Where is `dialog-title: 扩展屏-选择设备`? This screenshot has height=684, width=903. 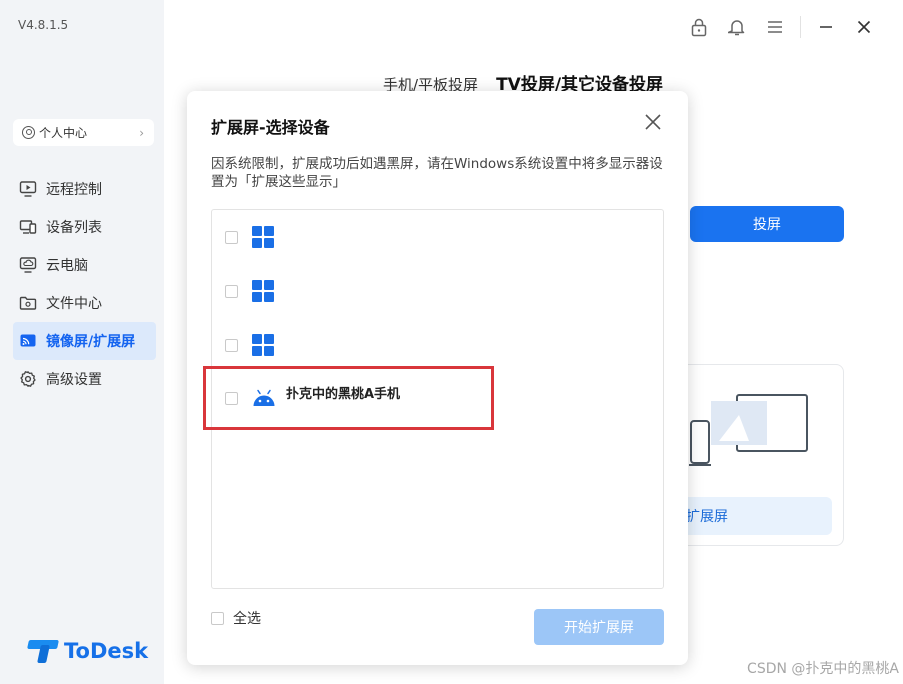
dialog-title: 扩展屏-选择设备 is located at coordinates (270, 127).